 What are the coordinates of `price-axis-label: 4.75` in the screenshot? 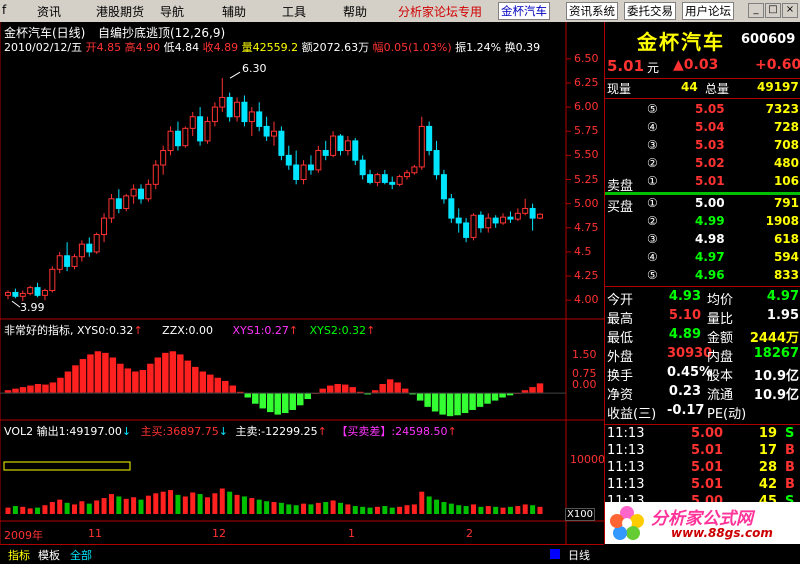 It's located at (586, 227).